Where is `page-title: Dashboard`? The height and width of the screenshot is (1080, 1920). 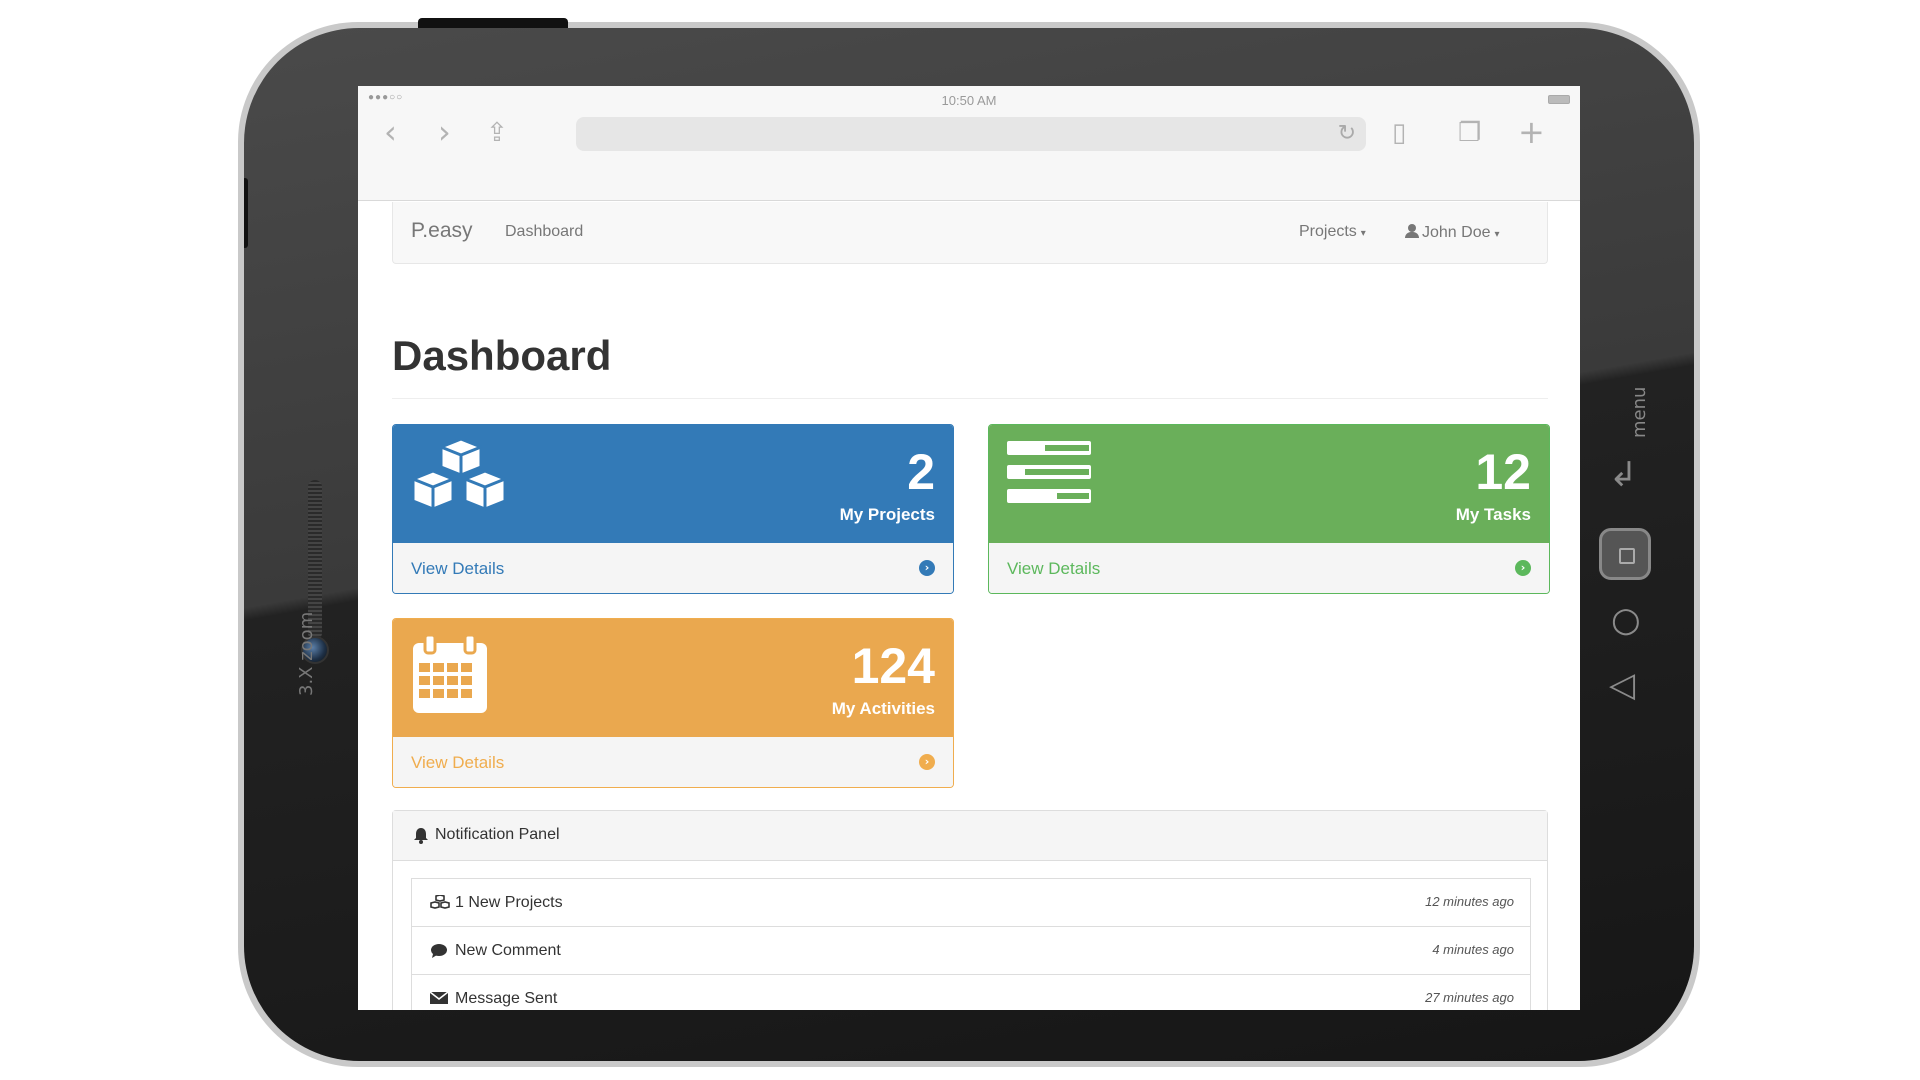 page-title: Dashboard is located at coordinates (502, 355).